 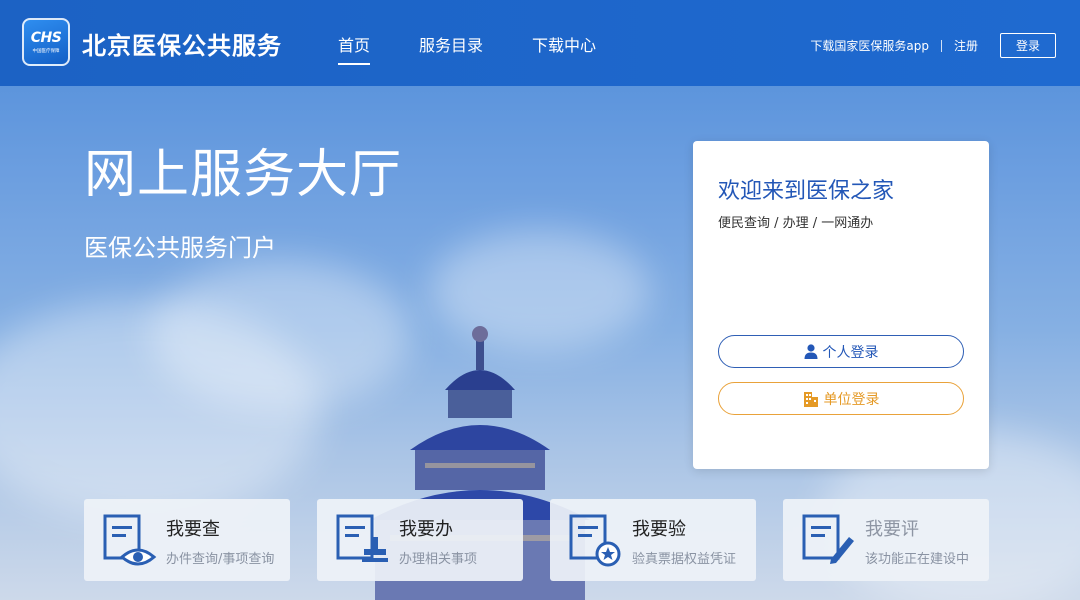 I want to click on main-nav: 首页 服务目录 下载中心, so click(x=491, y=48).